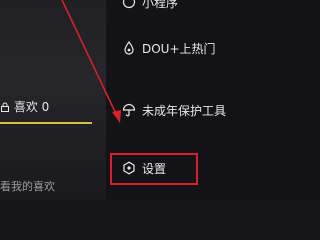  Describe the element at coordinates (154, 169) in the screenshot. I see `settings-highlight-box` at that location.